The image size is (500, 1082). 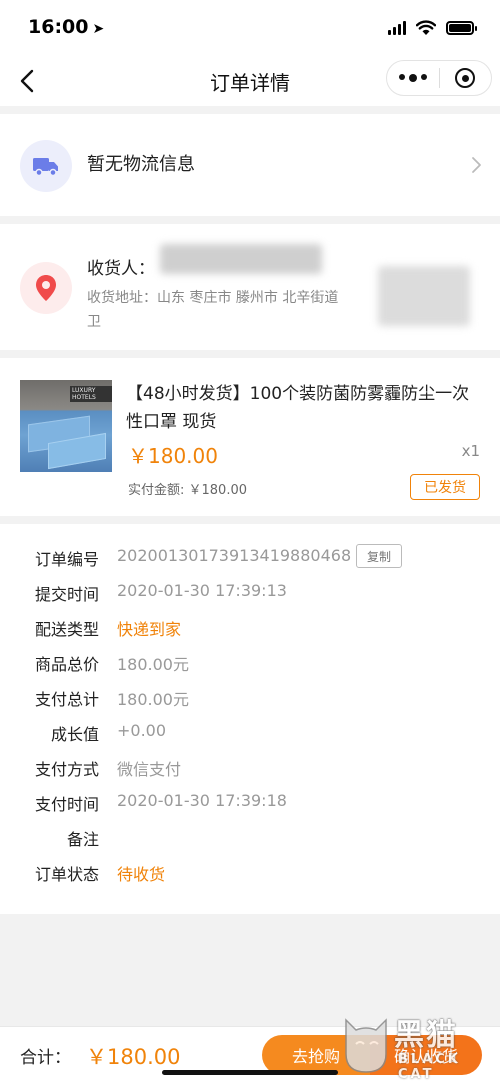 What do you see at coordinates (366, 1045) in the screenshot?
I see `black-cat-logo-icon` at bounding box center [366, 1045].